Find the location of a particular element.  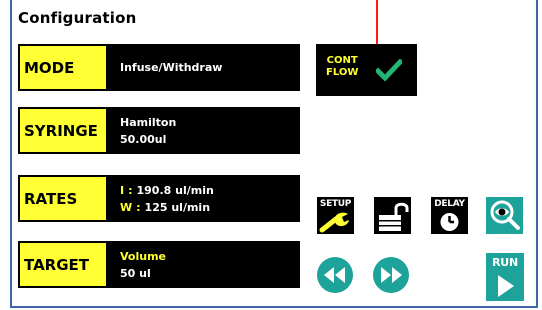

withdraw-rate-prefix: W is located at coordinates (126, 207).